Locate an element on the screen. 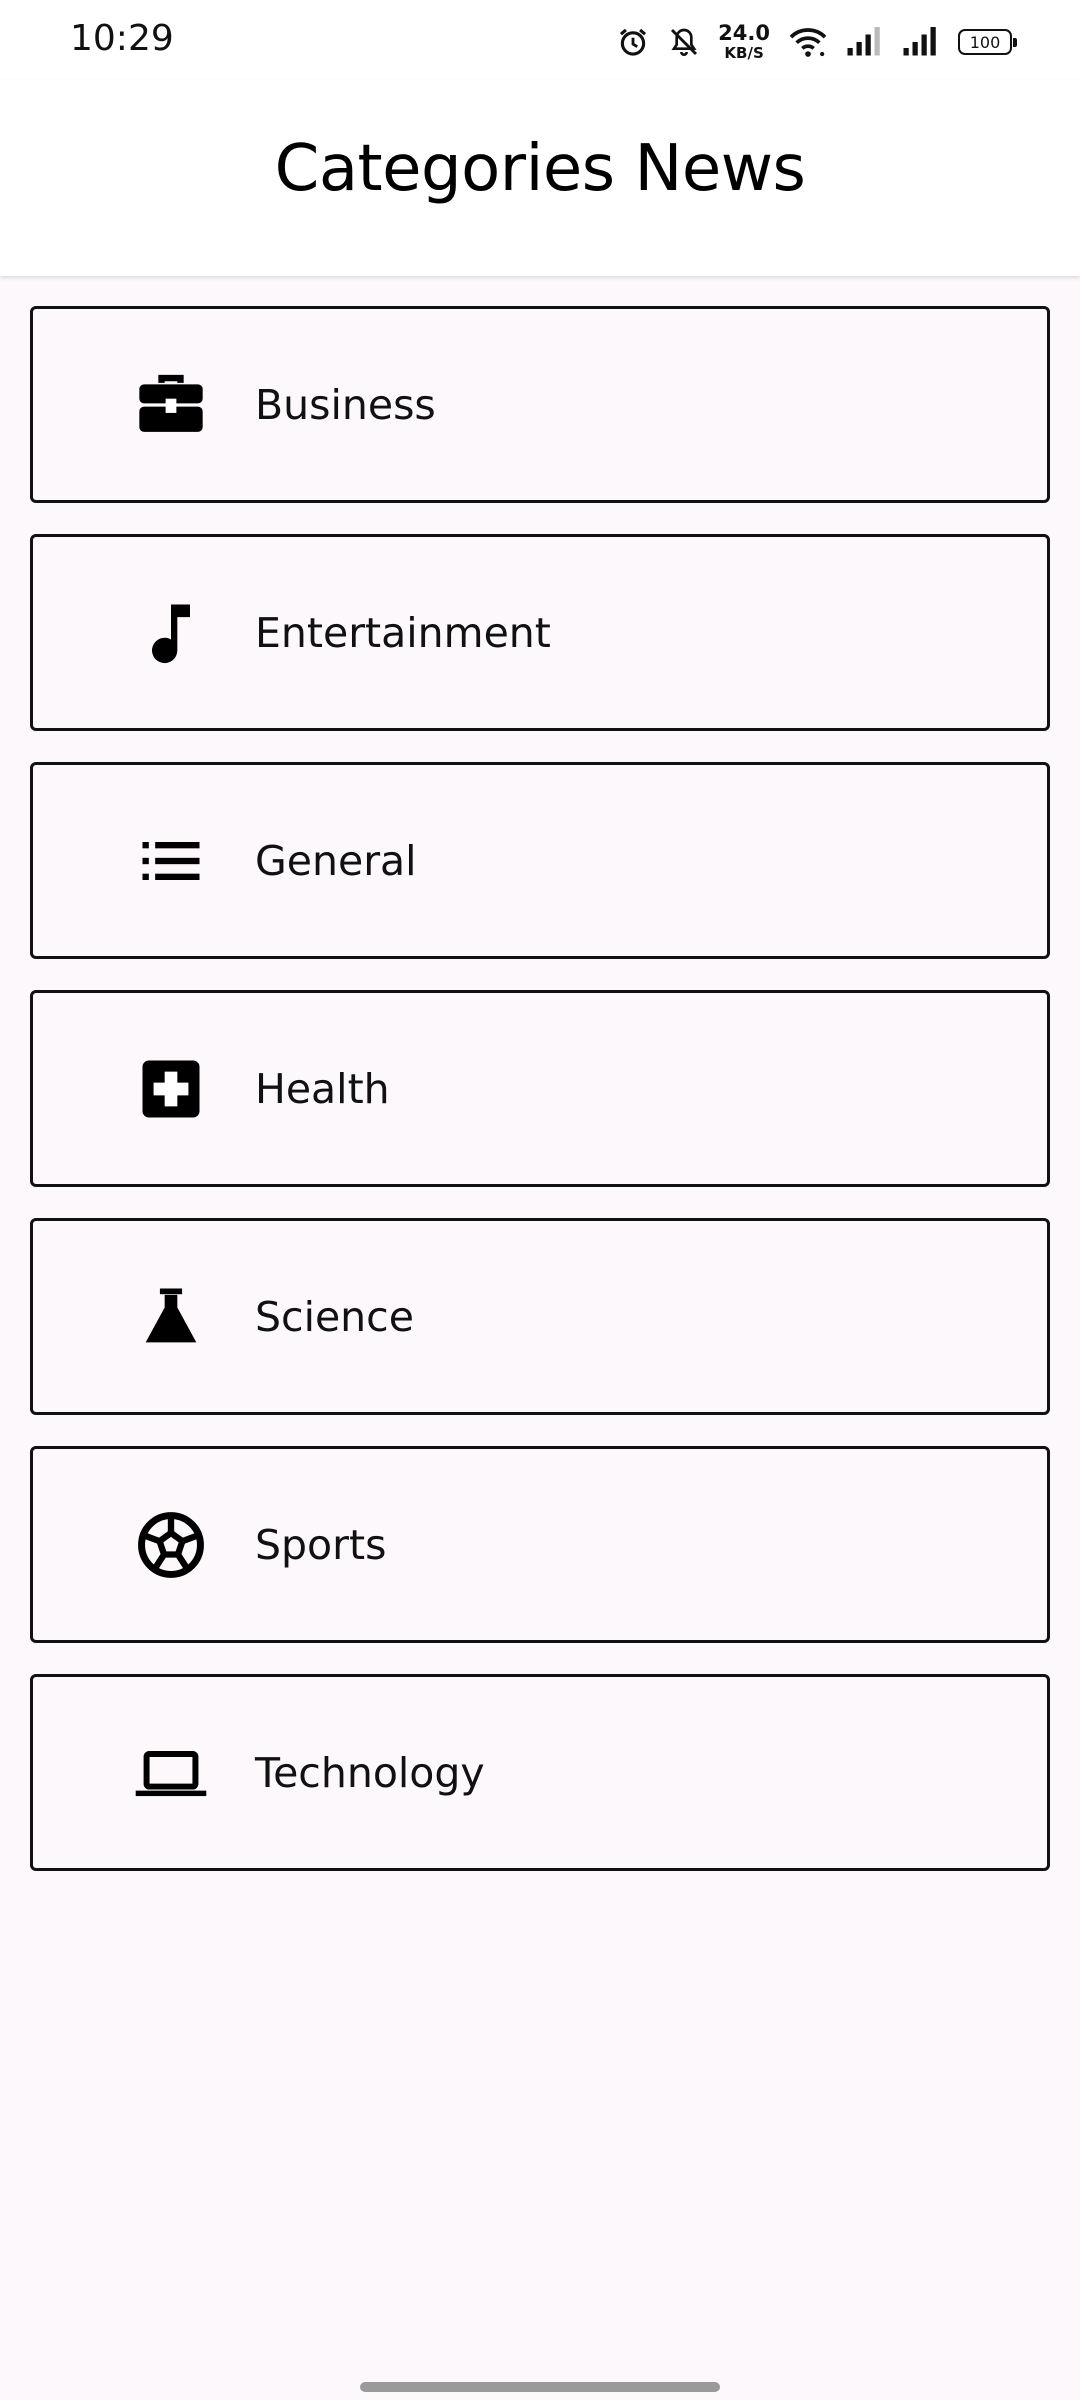 Image resolution: width=1080 pixels, height=2400 pixels. category-label: General is located at coordinates (336, 860).